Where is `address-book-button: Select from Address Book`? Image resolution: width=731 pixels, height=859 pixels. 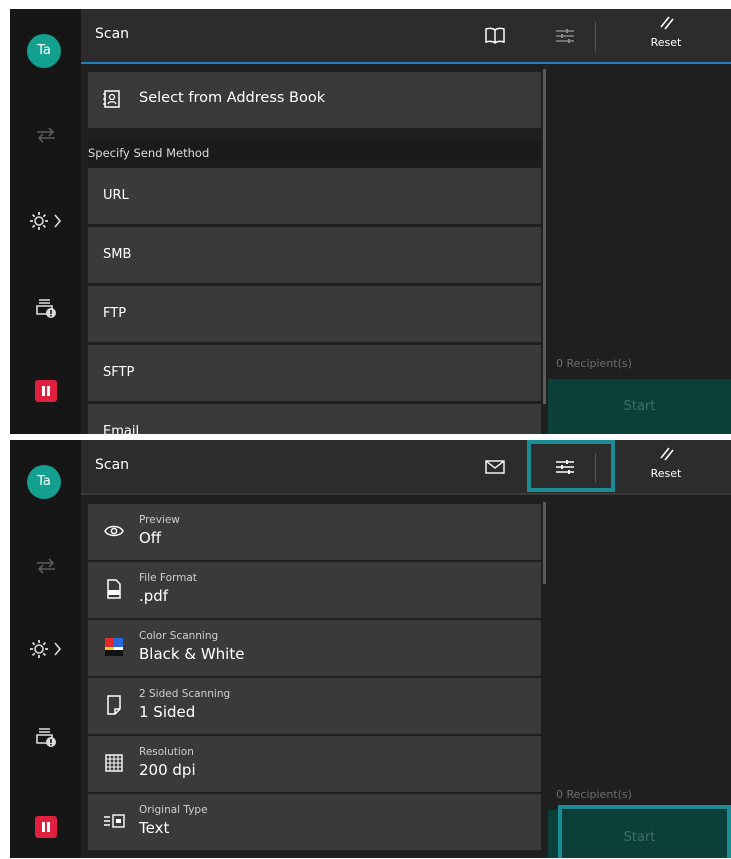
address-book-button: Select from Address Book is located at coordinates (314, 100).